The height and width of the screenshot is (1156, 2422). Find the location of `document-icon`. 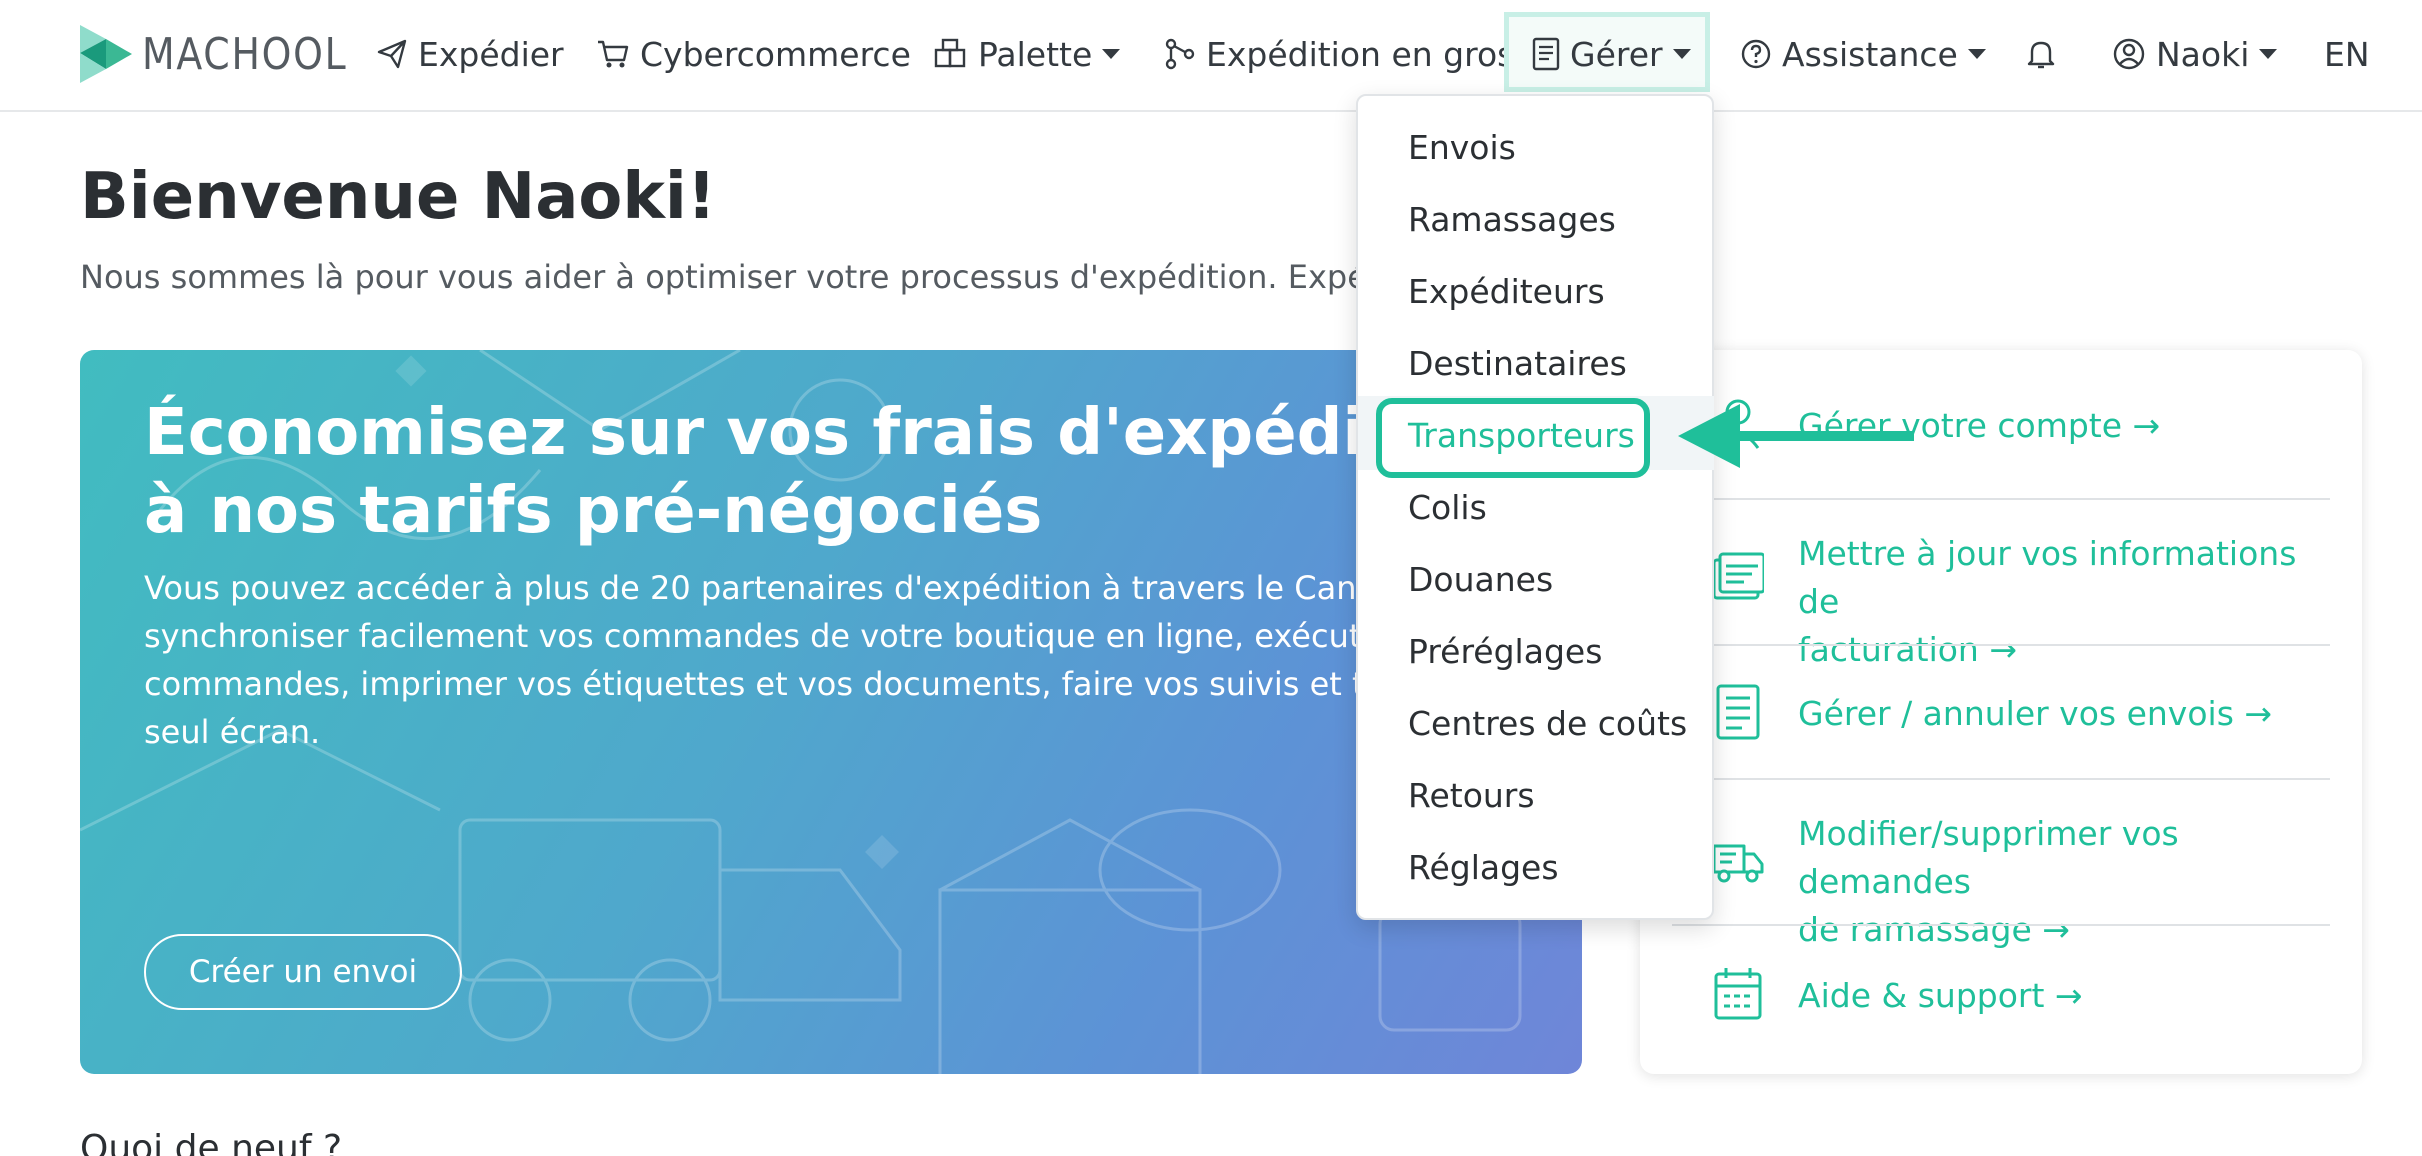

document-icon is located at coordinates (1546, 54).